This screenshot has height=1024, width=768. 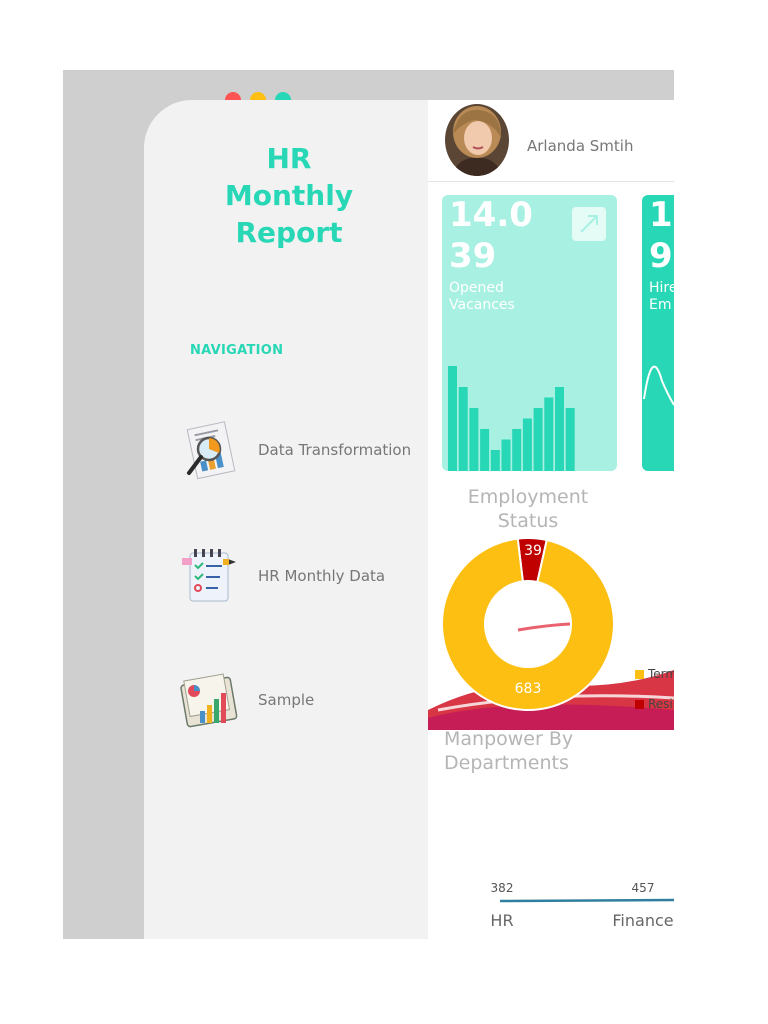 What do you see at coordinates (289, 232) in the screenshot?
I see `report-title-line: Report` at bounding box center [289, 232].